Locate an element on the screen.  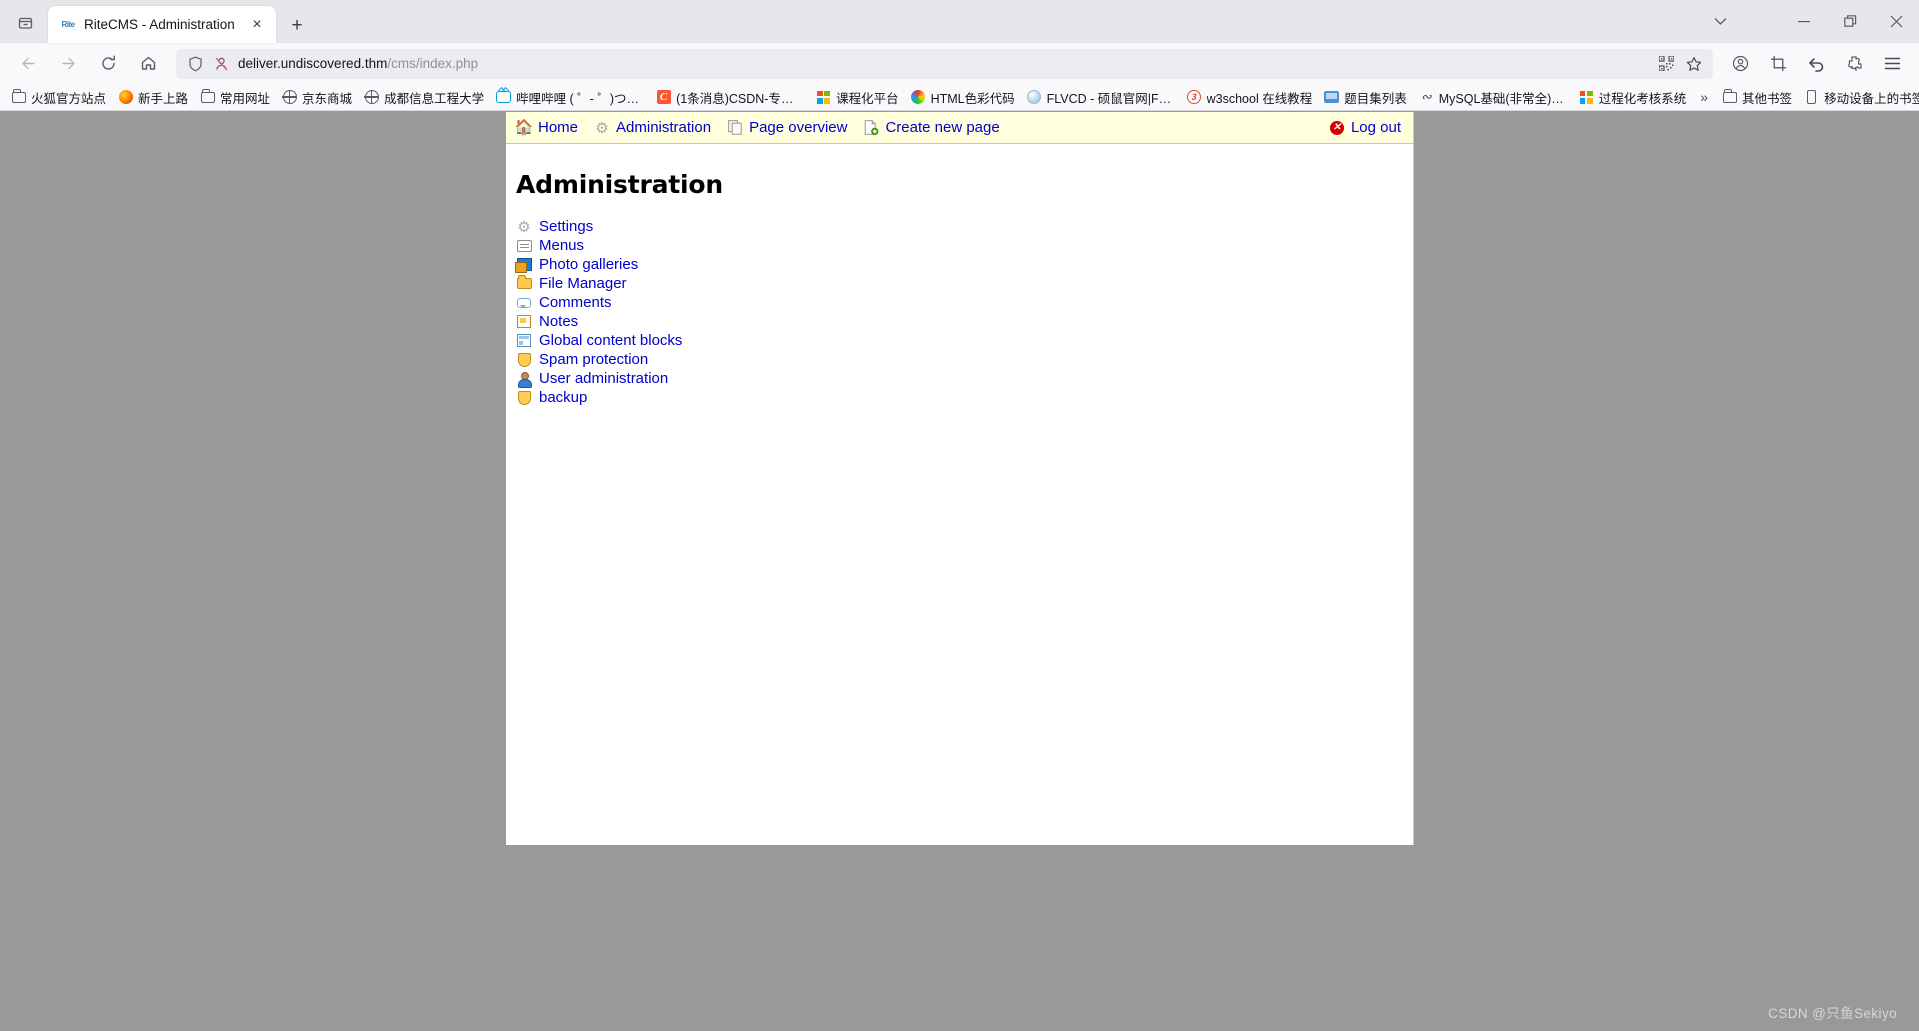
admin-item-label: Menus is located at coordinates (561, 245).